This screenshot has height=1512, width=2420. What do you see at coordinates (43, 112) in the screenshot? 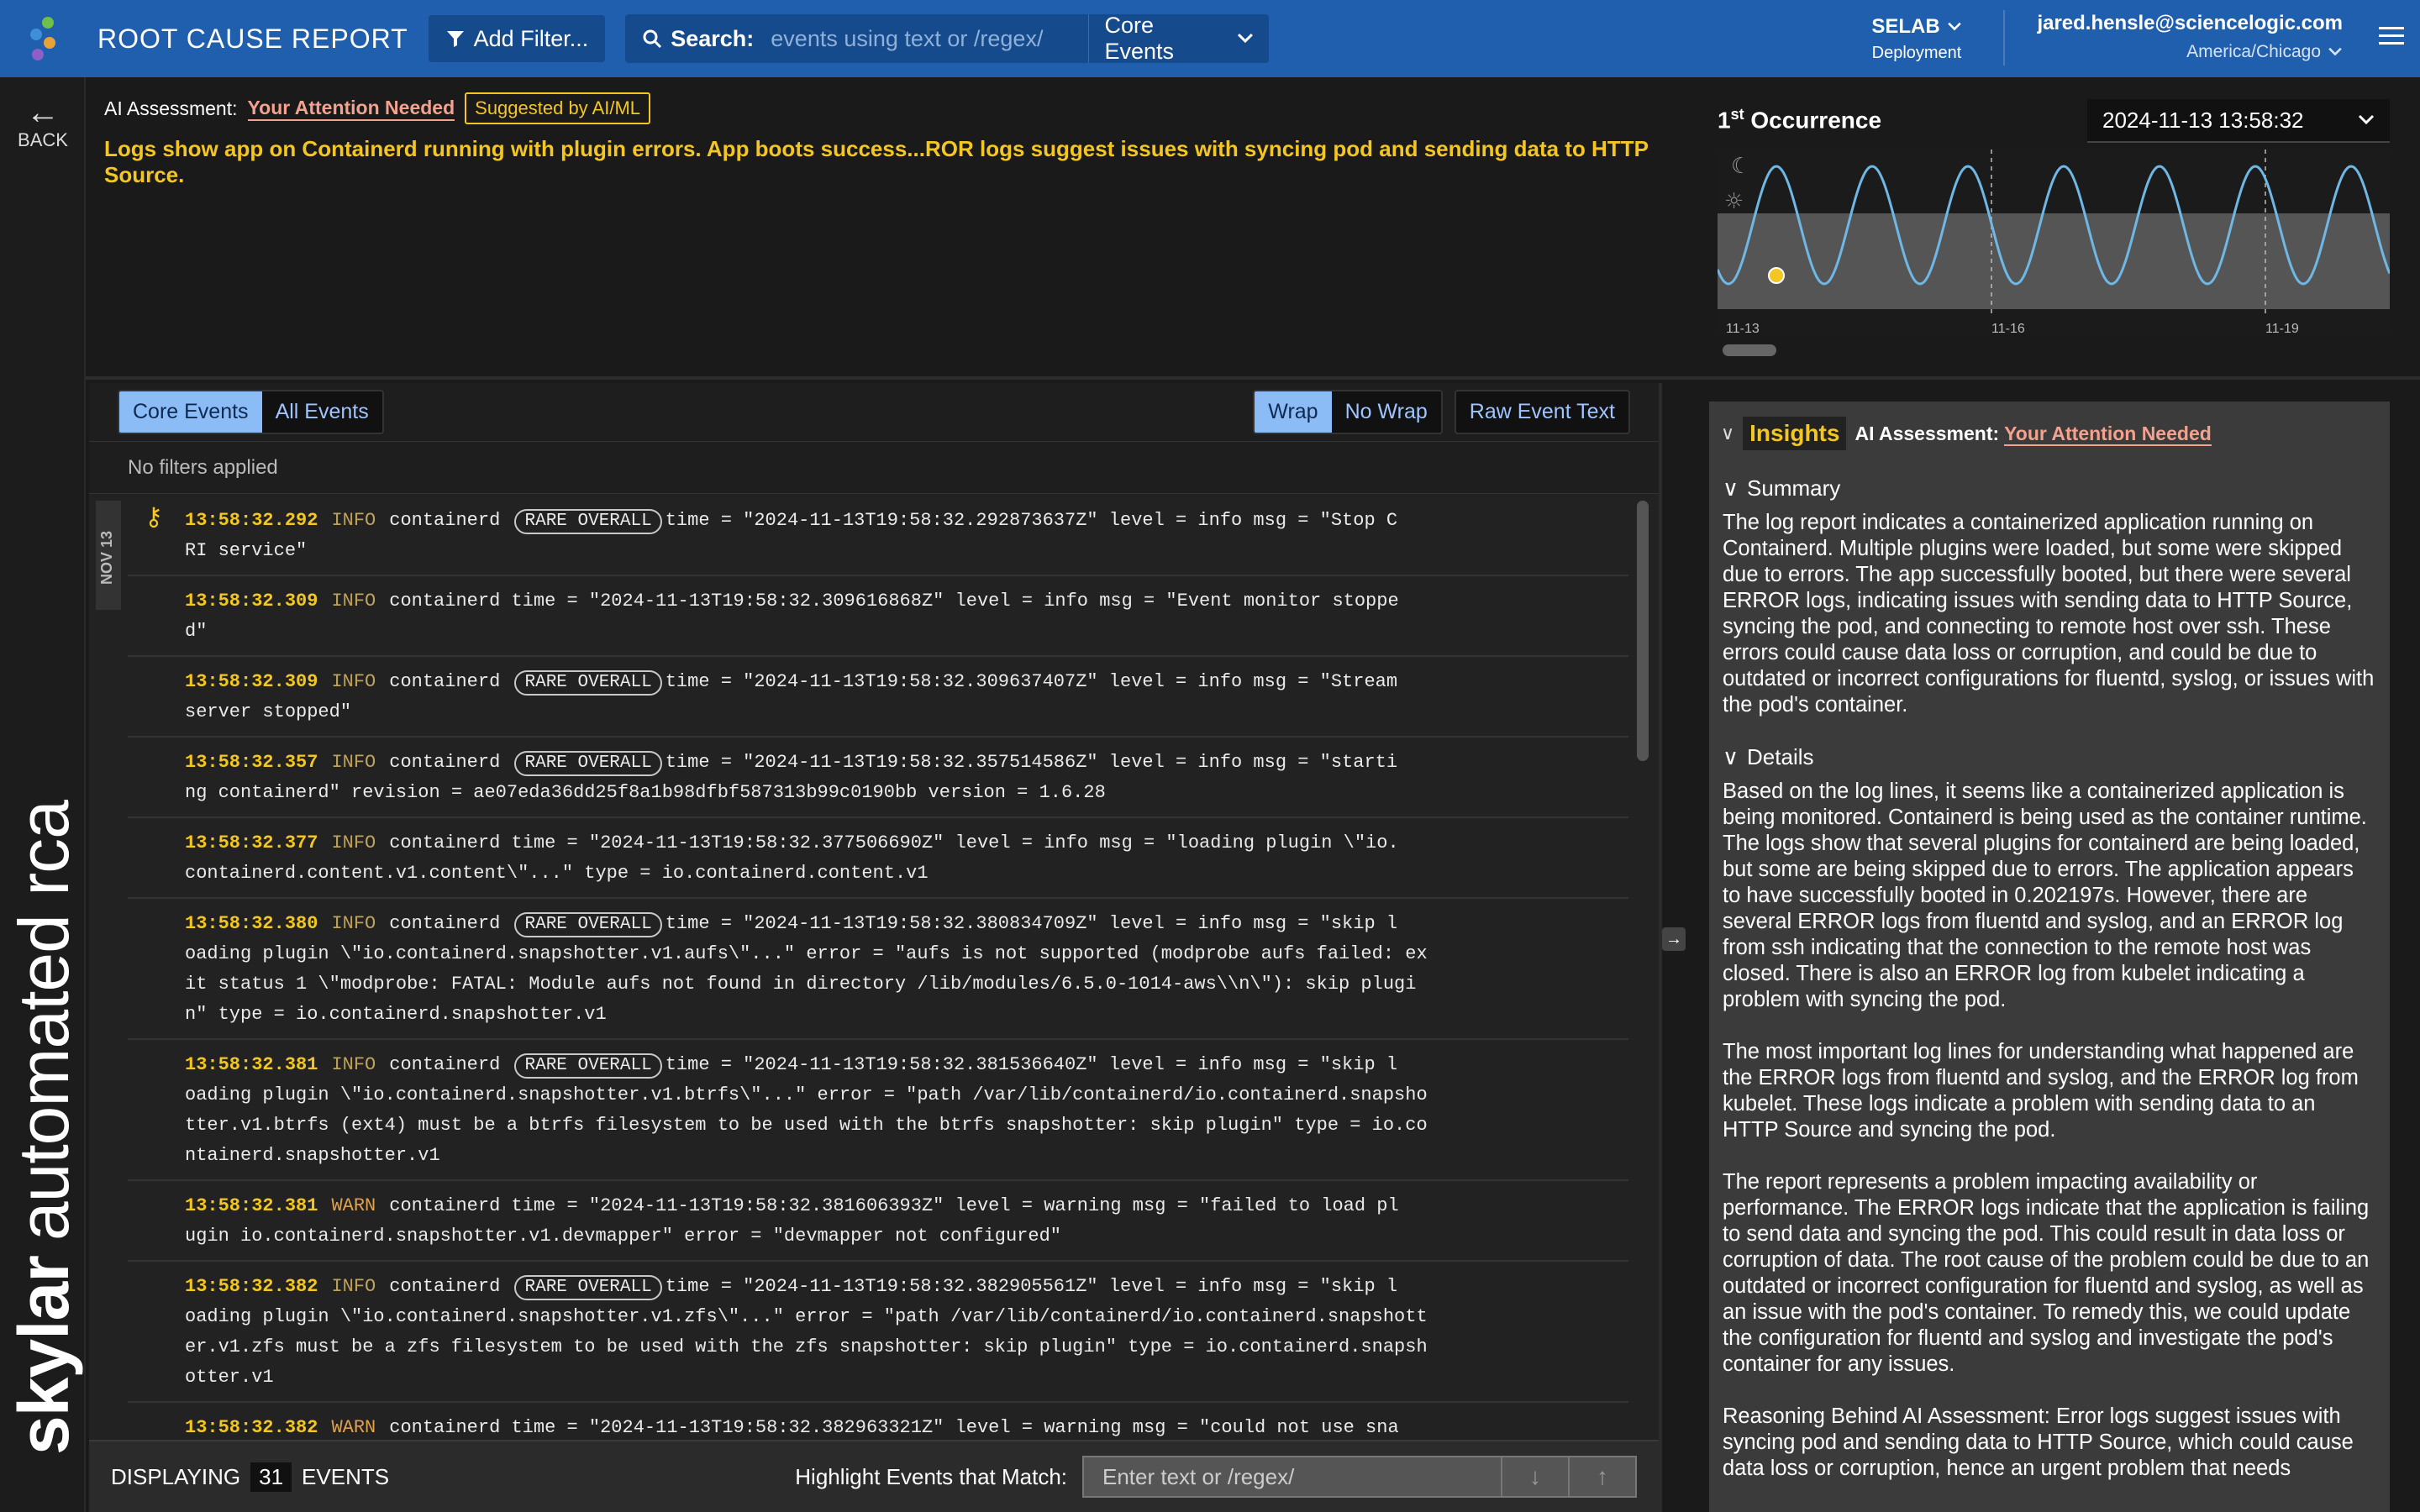
I see `arrow-left-icon: ←` at bounding box center [43, 112].